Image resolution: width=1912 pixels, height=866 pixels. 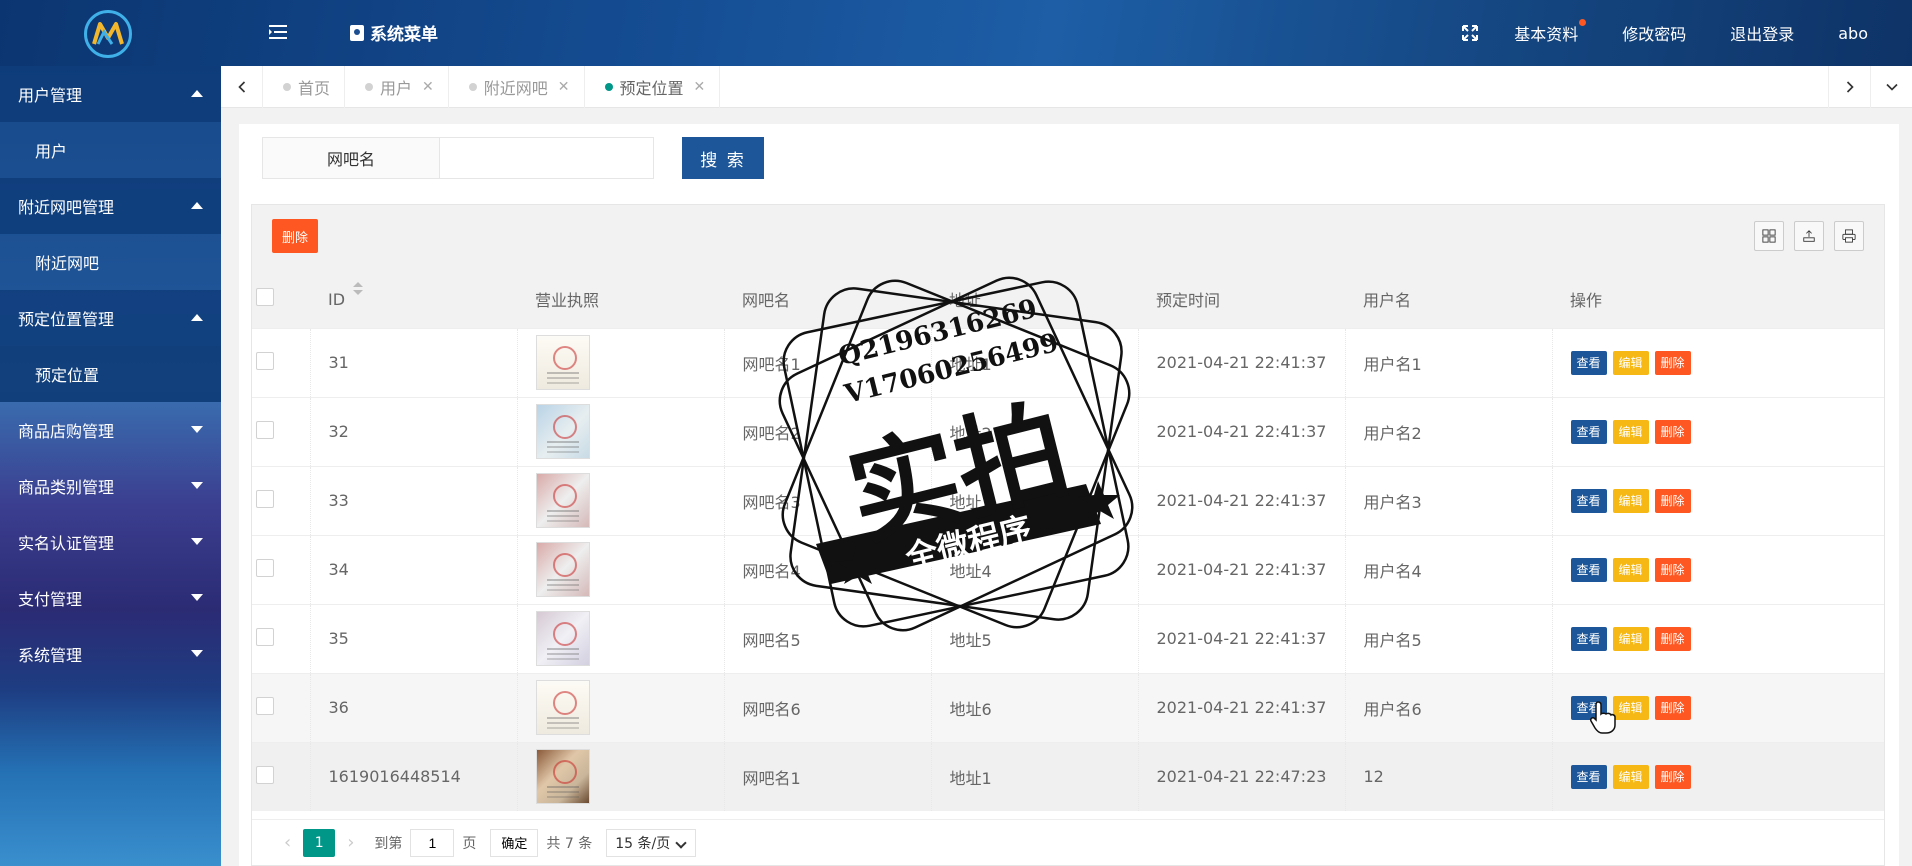 I want to click on tabs: 首页 用户 ✕ 附近网吧 ✕ 预定位置 ✕, so click(x=492, y=87).